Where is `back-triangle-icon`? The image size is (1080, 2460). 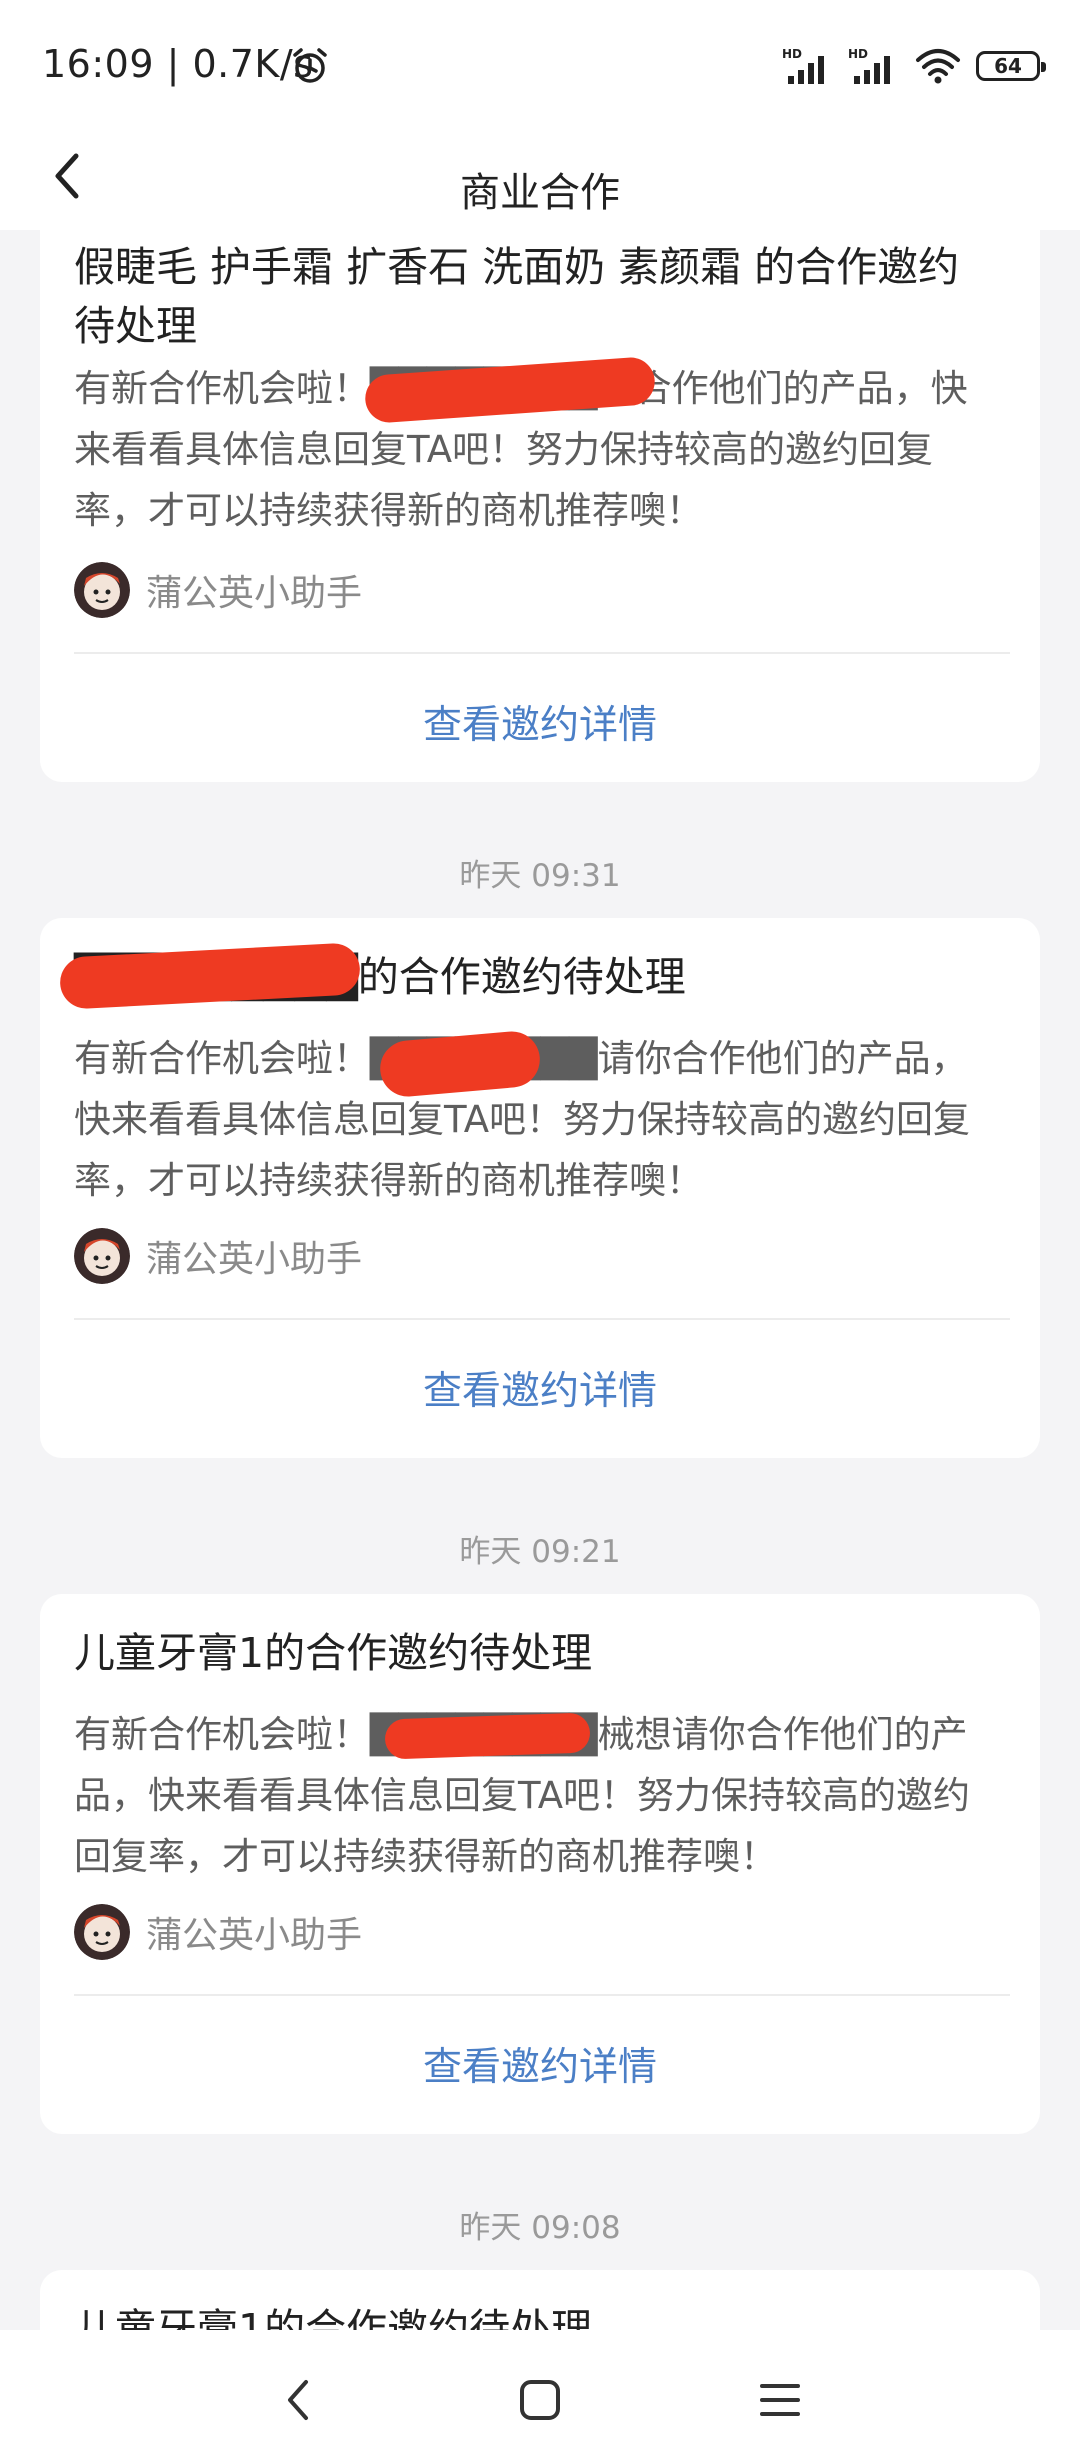
back-triangle-icon is located at coordinates (300, 2400).